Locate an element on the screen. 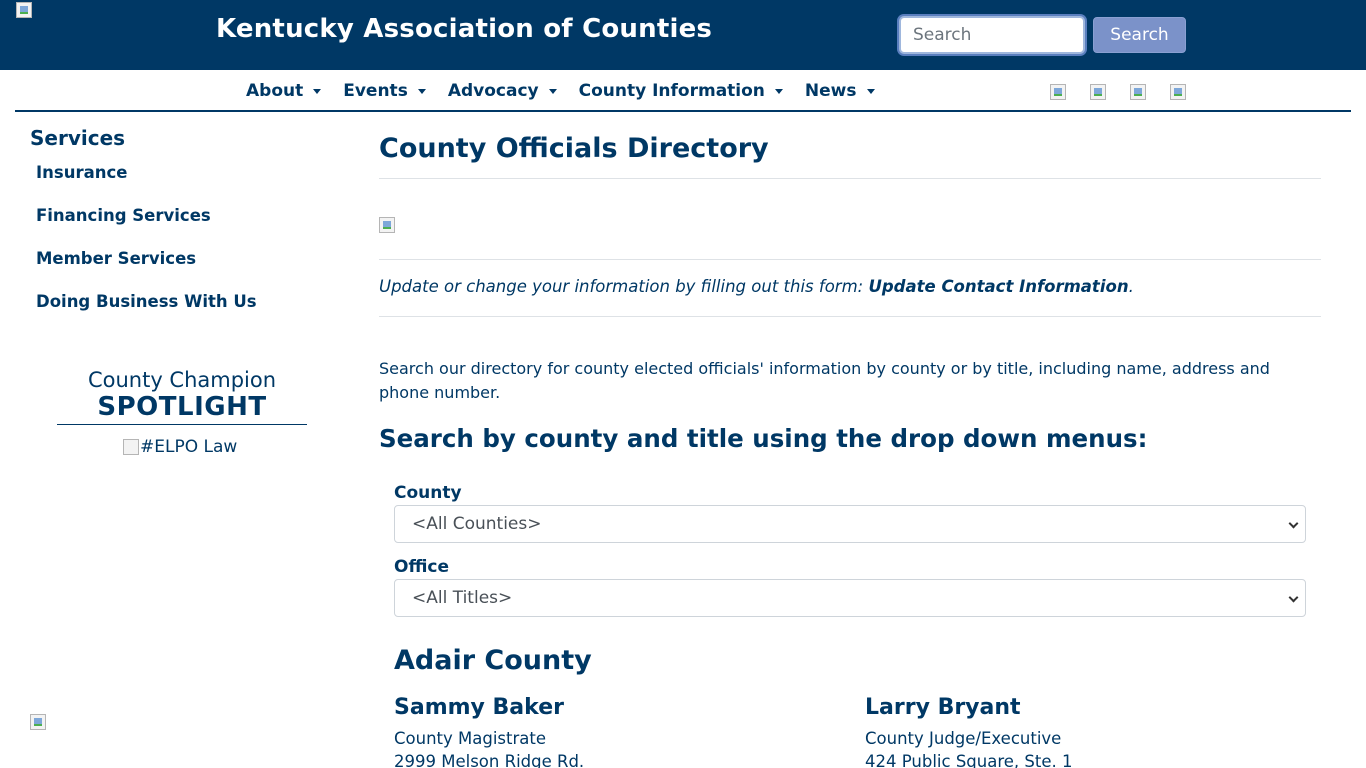 The image size is (1366, 768). sidebar-link-financing-services: Financing Services is located at coordinates (123, 215).